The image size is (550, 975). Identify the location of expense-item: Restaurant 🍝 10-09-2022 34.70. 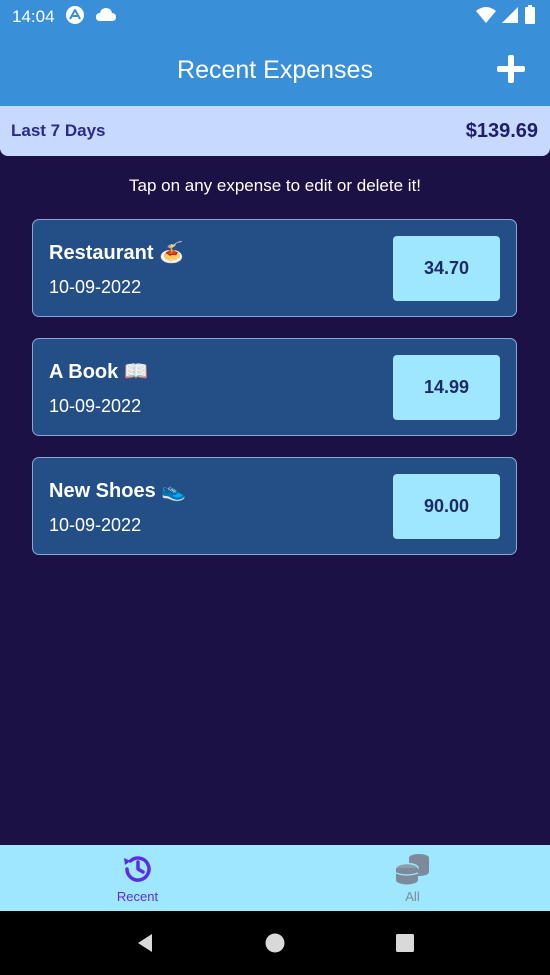
(274, 268).